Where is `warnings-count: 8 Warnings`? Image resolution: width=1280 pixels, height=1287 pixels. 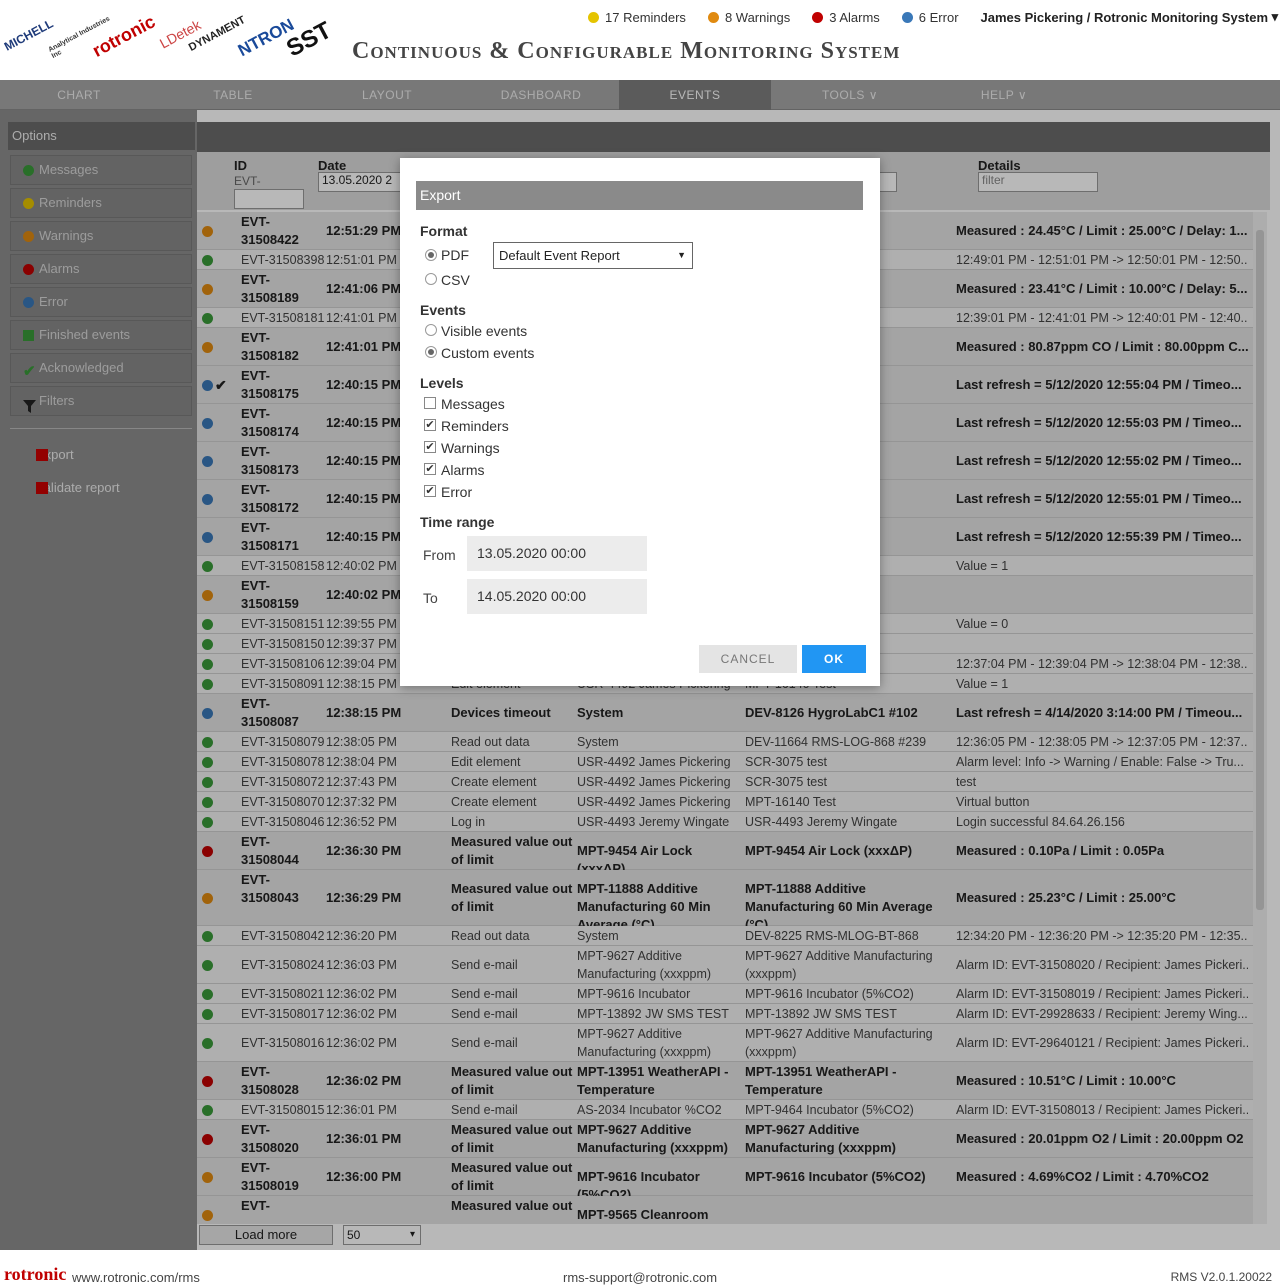 warnings-count: 8 Warnings is located at coordinates (749, 17).